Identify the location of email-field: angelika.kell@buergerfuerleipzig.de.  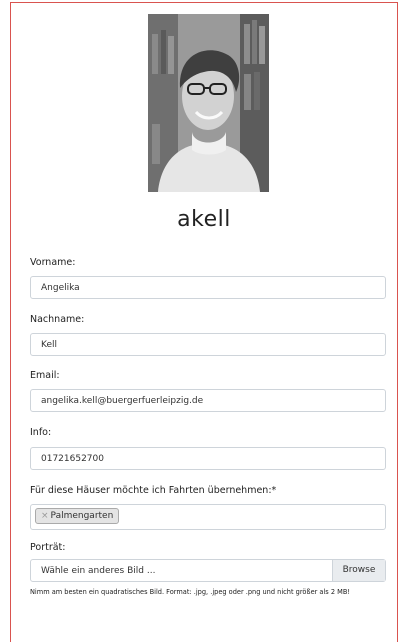
(208, 400).